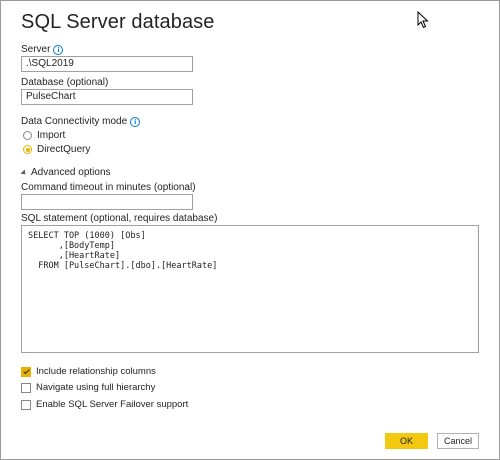  Describe the element at coordinates (107, 202) in the screenshot. I see `timeout-input` at that location.